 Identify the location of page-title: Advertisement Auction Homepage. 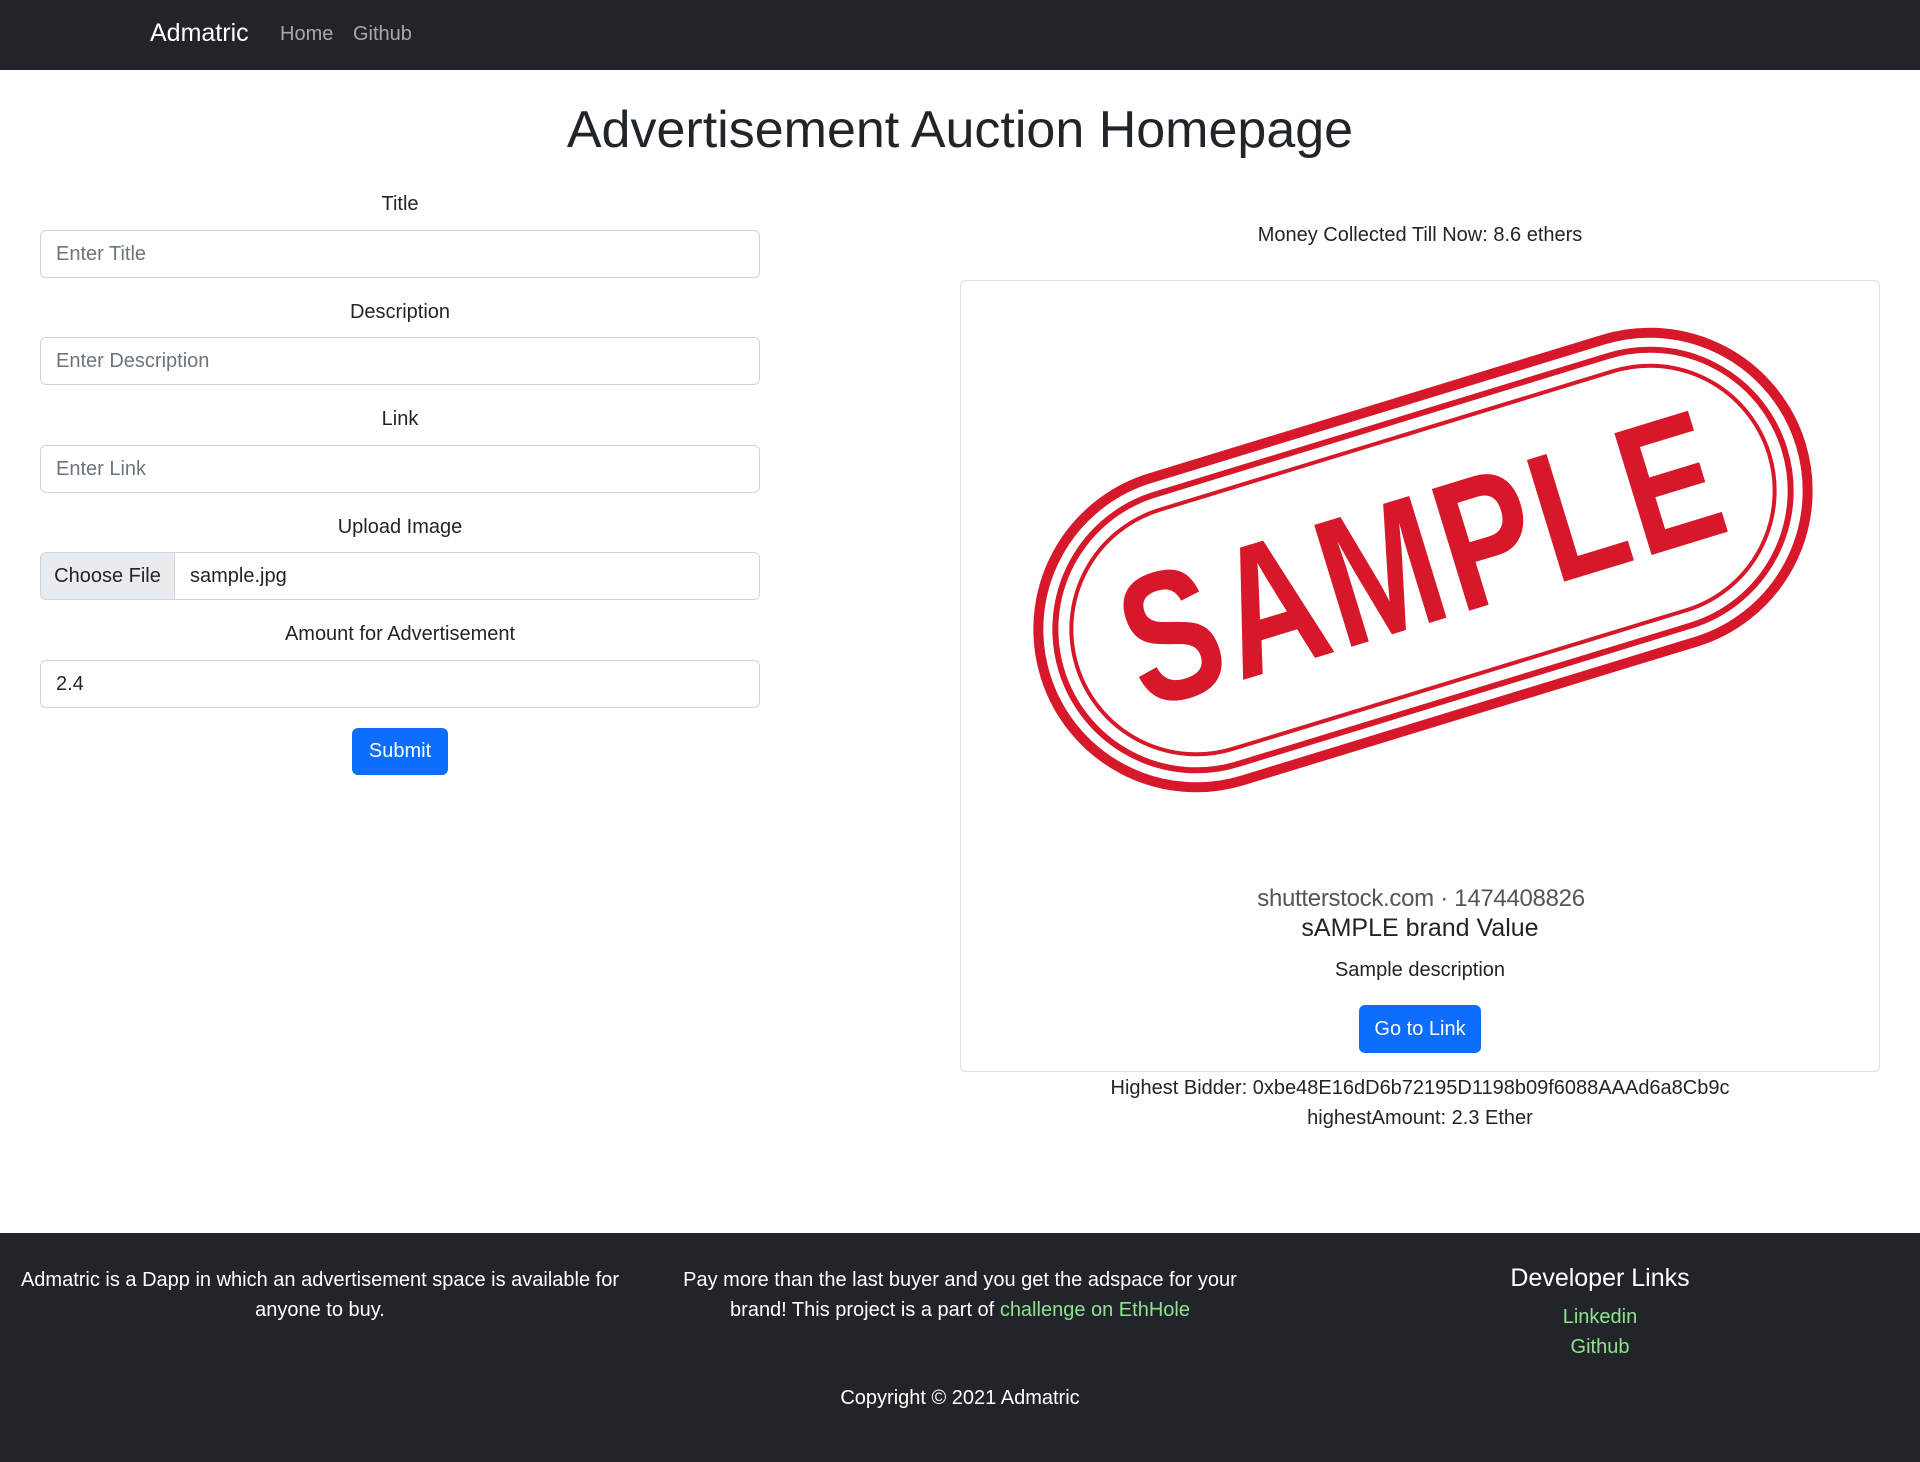
(960, 130).